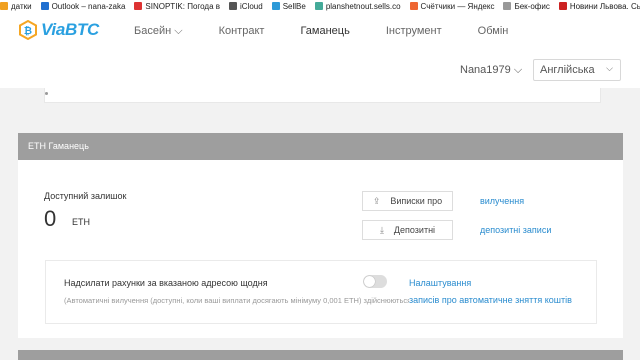  What do you see at coordinates (491, 300) in the screenshot?
I see `auto-withdraw-records-link: записів про автоматичне зняття коштів` at bounding box center [491, 300].